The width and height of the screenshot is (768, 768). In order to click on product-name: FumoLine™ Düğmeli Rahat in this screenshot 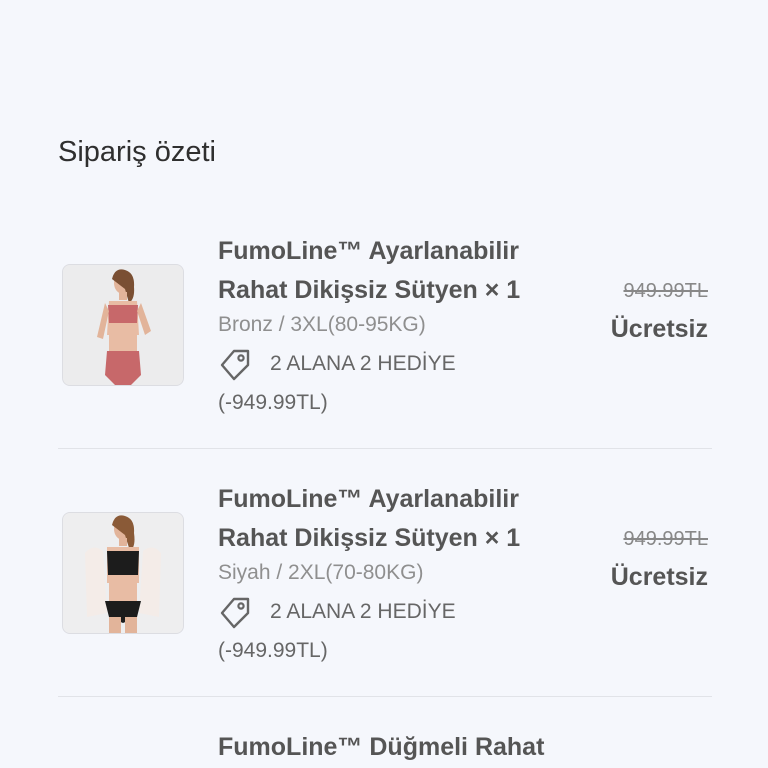, I will do `click(381, 747)`.